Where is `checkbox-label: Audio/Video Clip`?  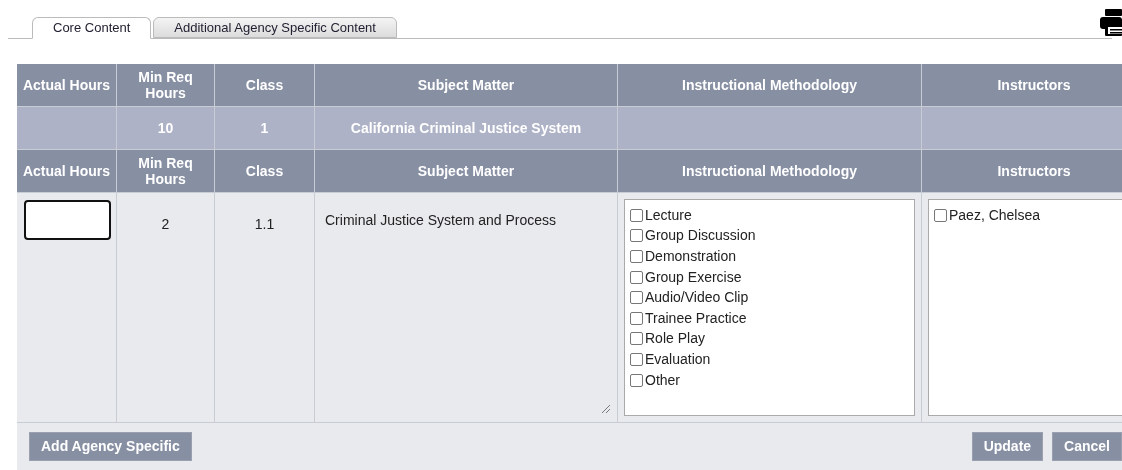 checkbox-label: Audio/Video Clip is located at coordinates (697, 298).